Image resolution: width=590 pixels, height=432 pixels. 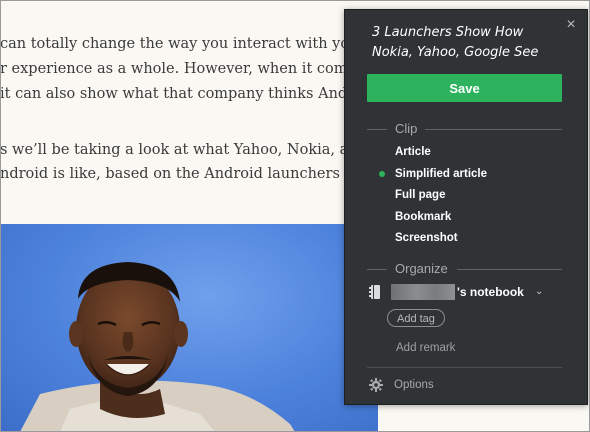 What do you see at coordinates (475, 238) in the screenshot?
I see `clip-option-screenshot: Screenshot` at bounding box center [475, 238].